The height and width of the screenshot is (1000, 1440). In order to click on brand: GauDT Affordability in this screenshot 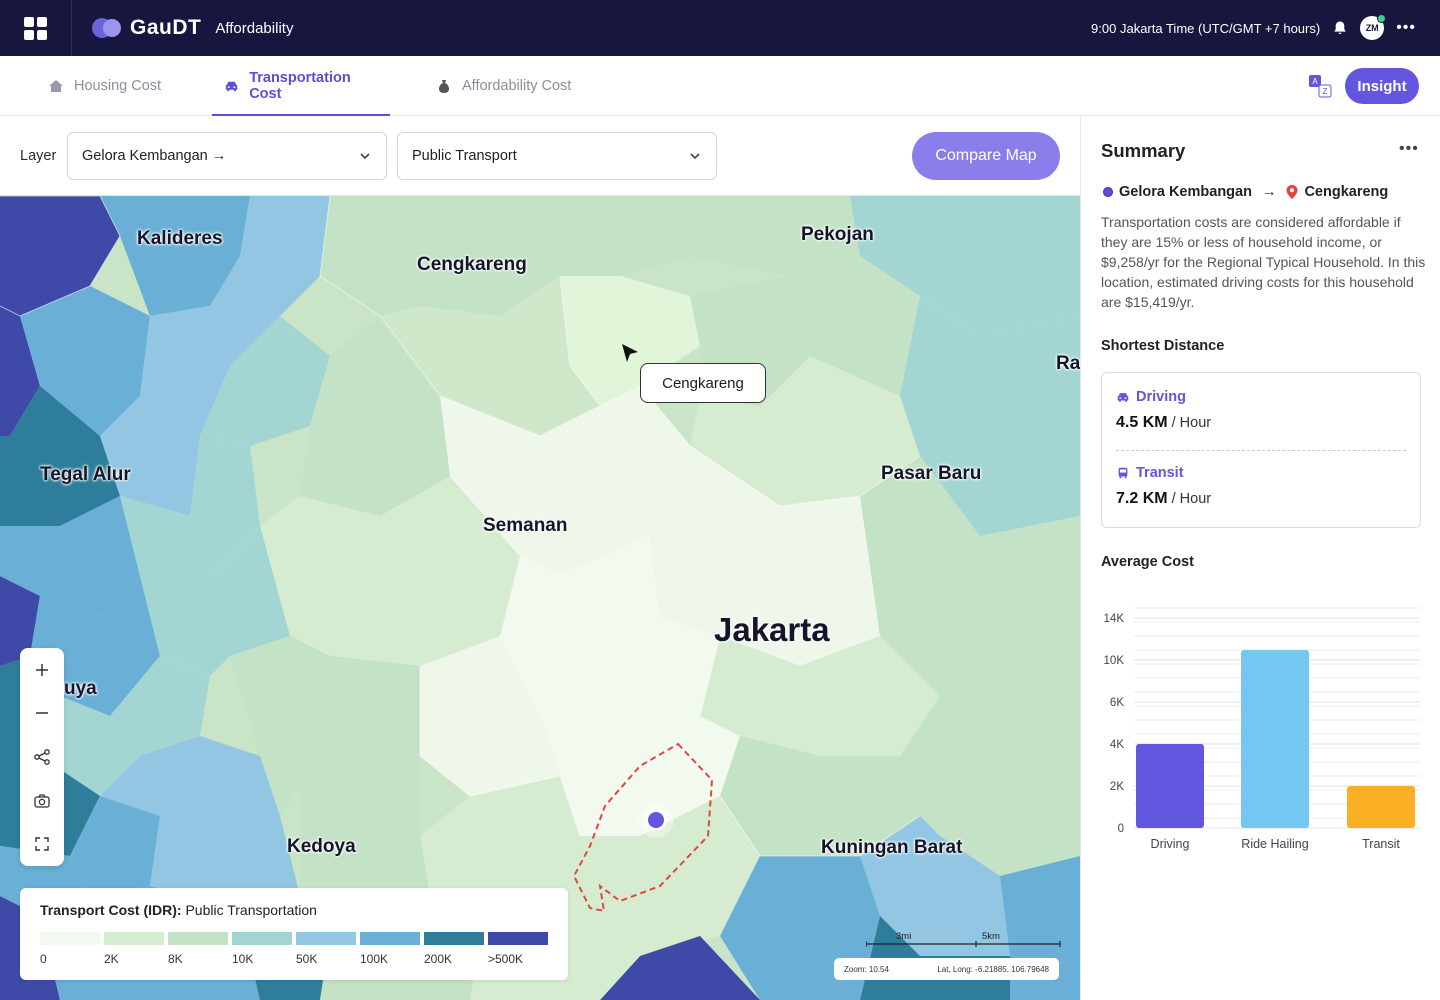, I will do `click(192, 28)`.